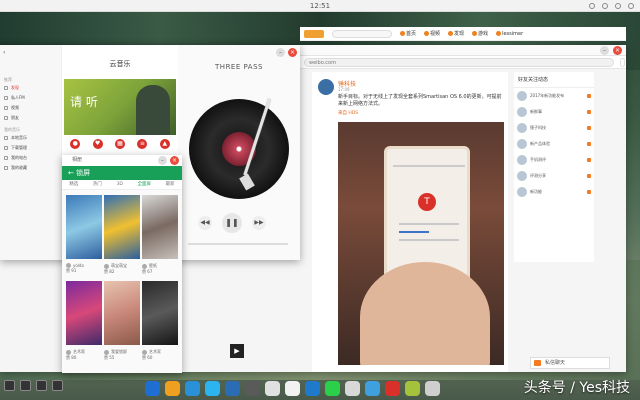 The width and height of the screenshot is (640, 400). I want to click on status-bar: 12:51, so click(320, 6).